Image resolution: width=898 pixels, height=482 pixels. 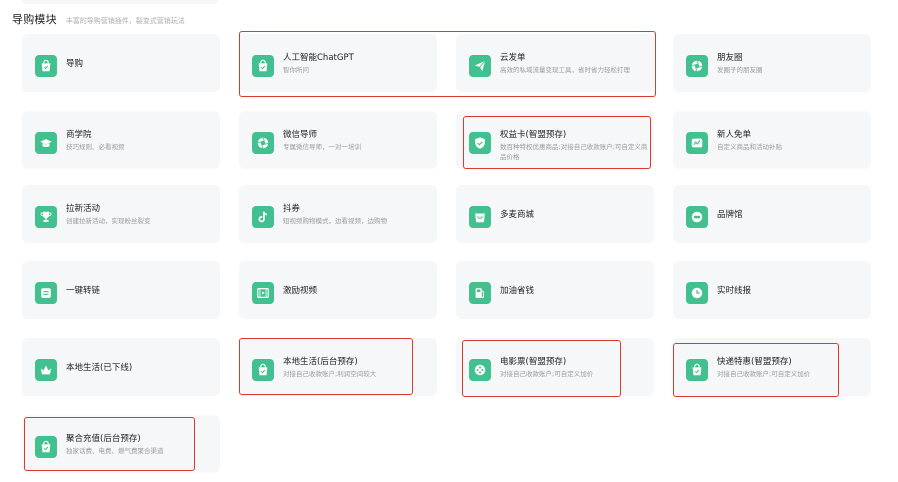 What do you see at coordinates (99, 368) in the screenshot?
I see `module-name: 本地生活(已下线)` at bounding box center [99, 368].